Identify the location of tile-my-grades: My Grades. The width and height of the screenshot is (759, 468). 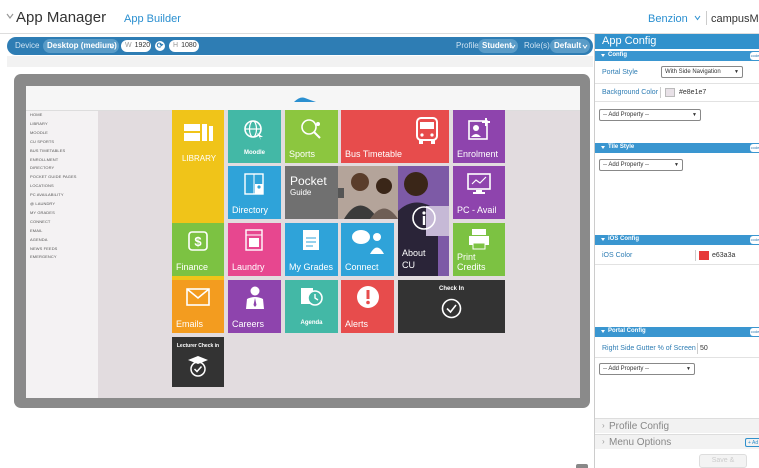
(311, 249).